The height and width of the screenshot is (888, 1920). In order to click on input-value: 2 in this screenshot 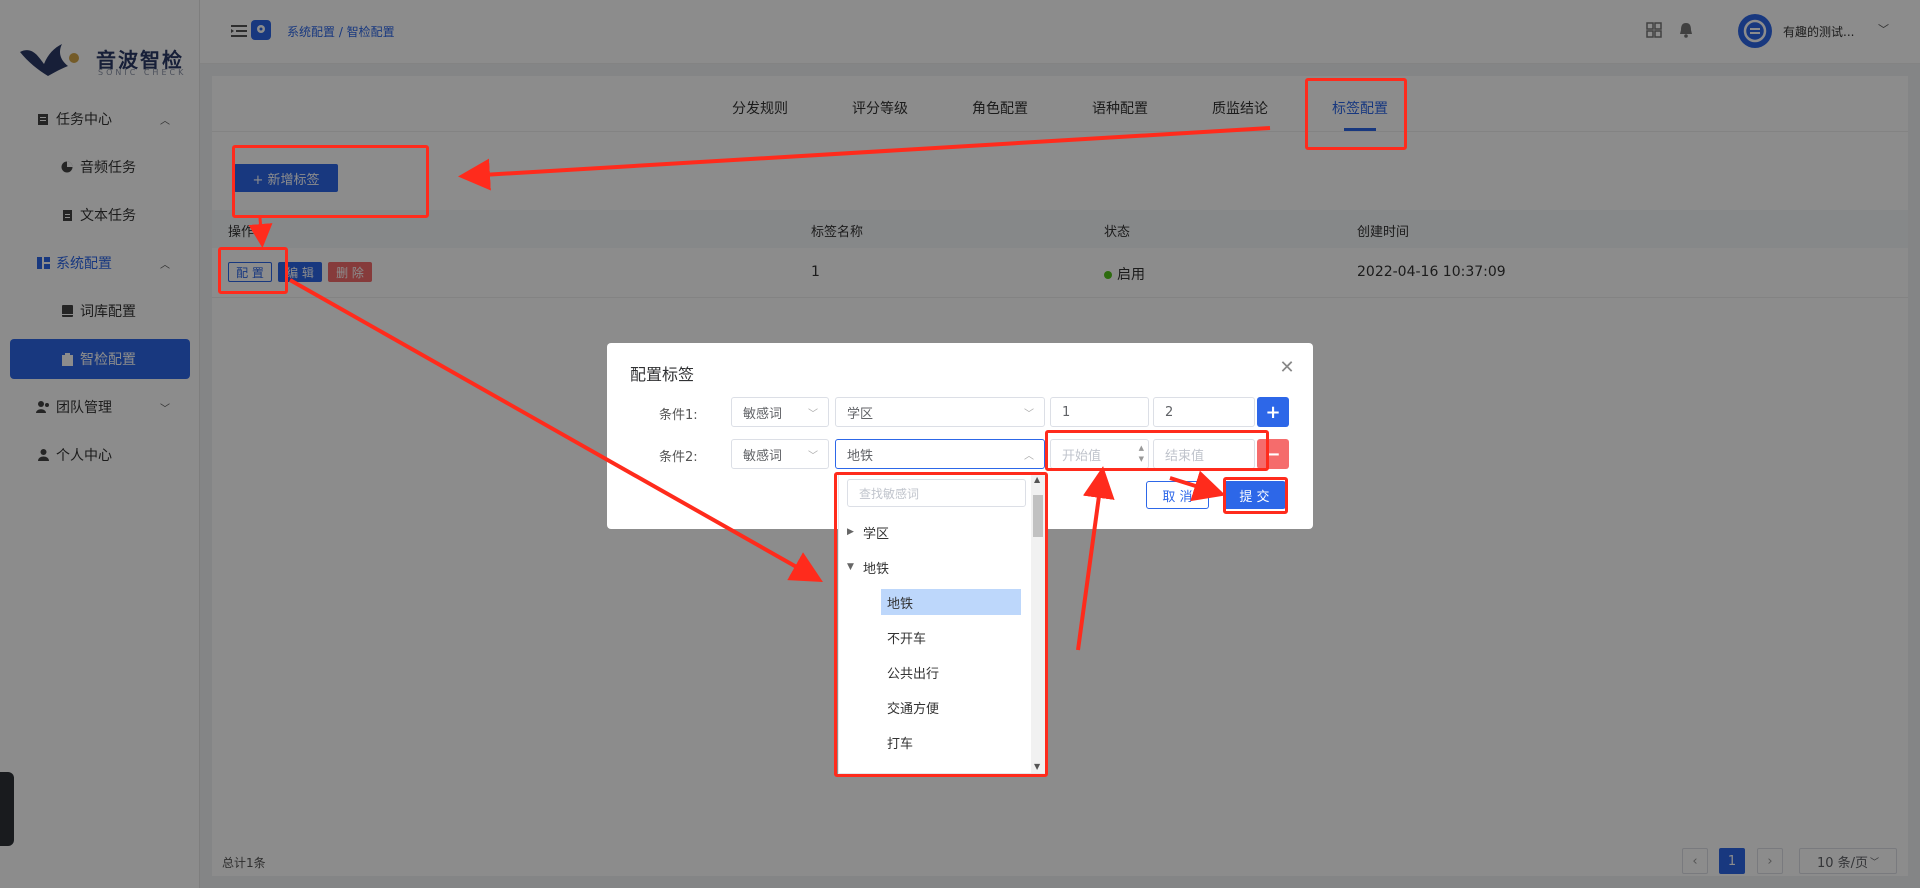, I will do `click(1169, 412)`.